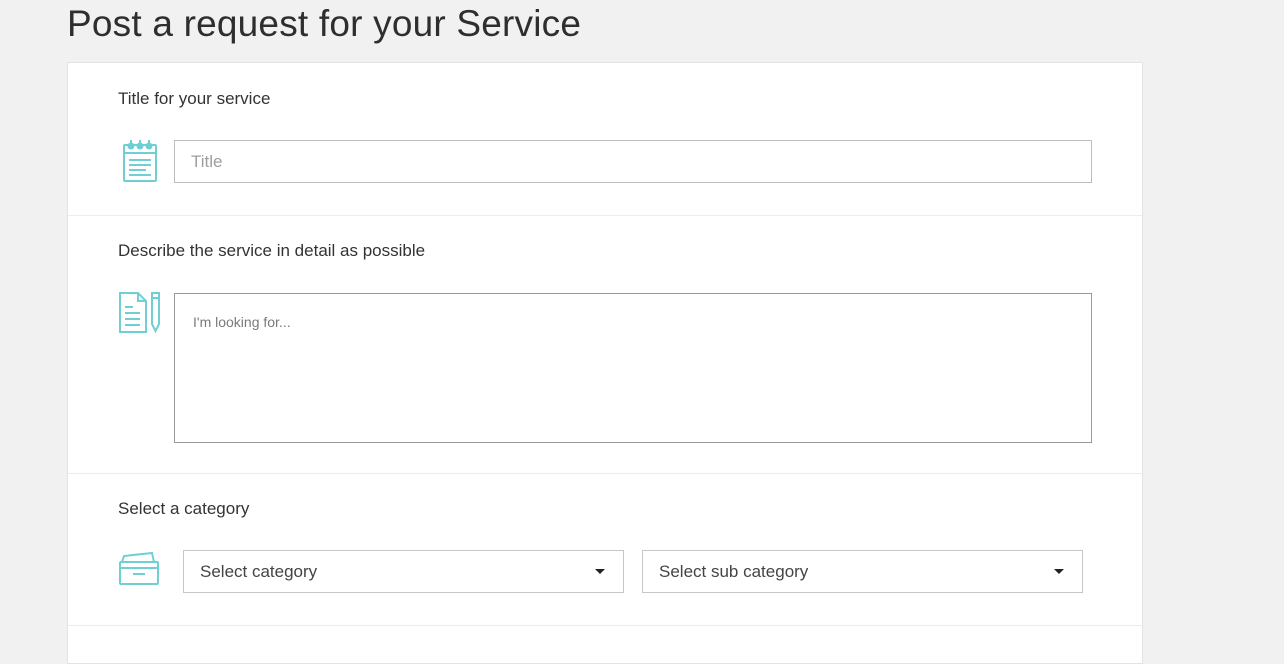  I want to click on folder-icon, so click(139, 571).